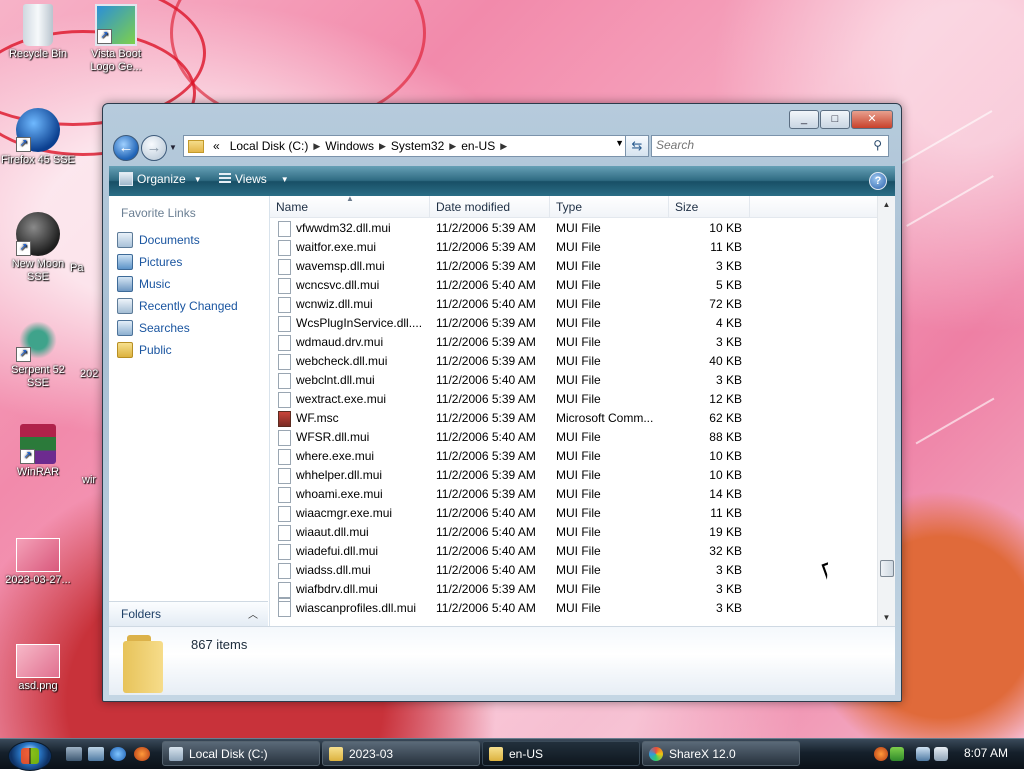 This screenshot has width=1024, height=771. Describe the element at coordinates (417, 146) in the screenshot. I see `breadcrumb-system32: System32` at that location.